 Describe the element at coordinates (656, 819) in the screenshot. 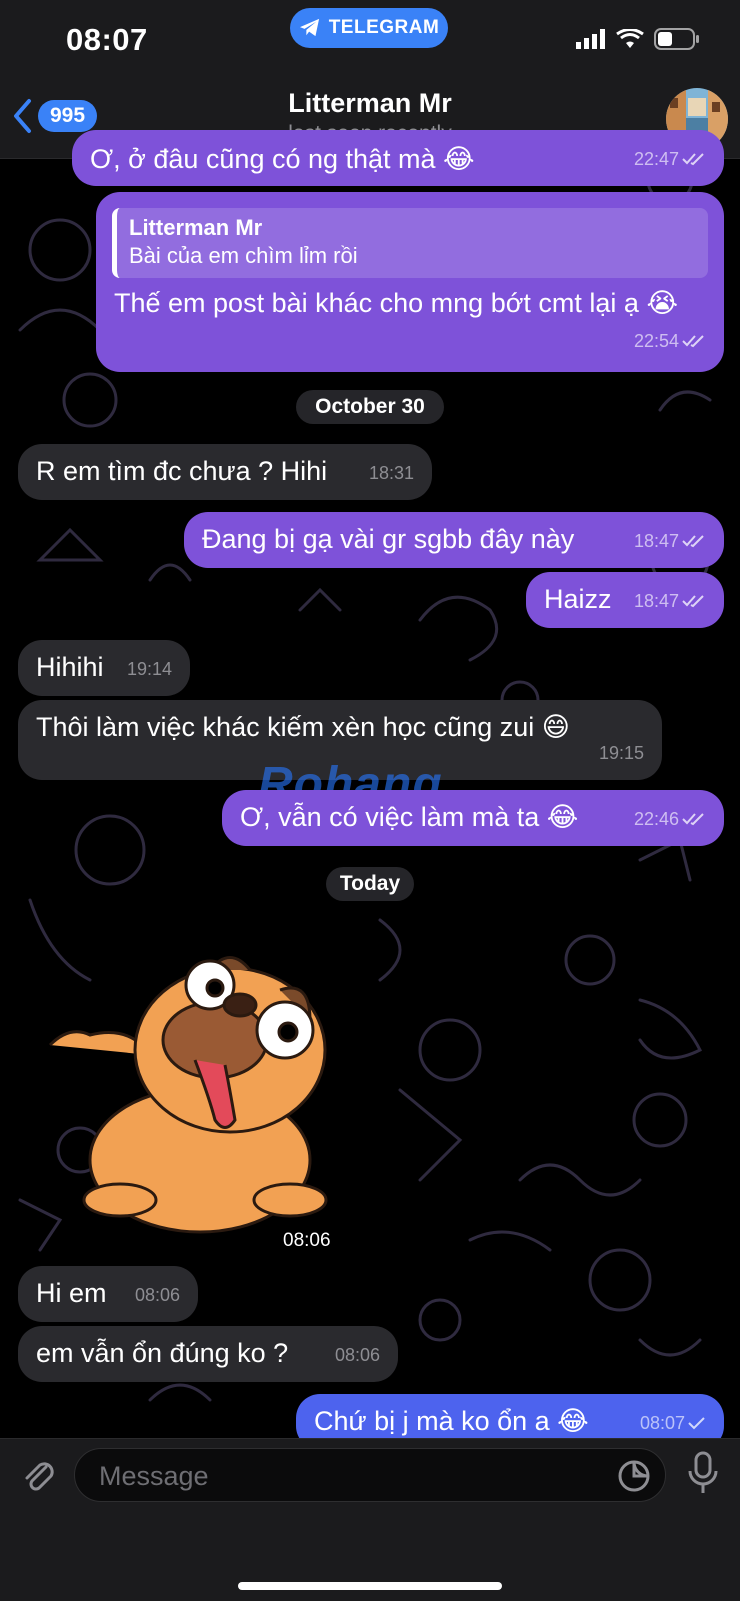

I see `message-time: 22:46` at that location.